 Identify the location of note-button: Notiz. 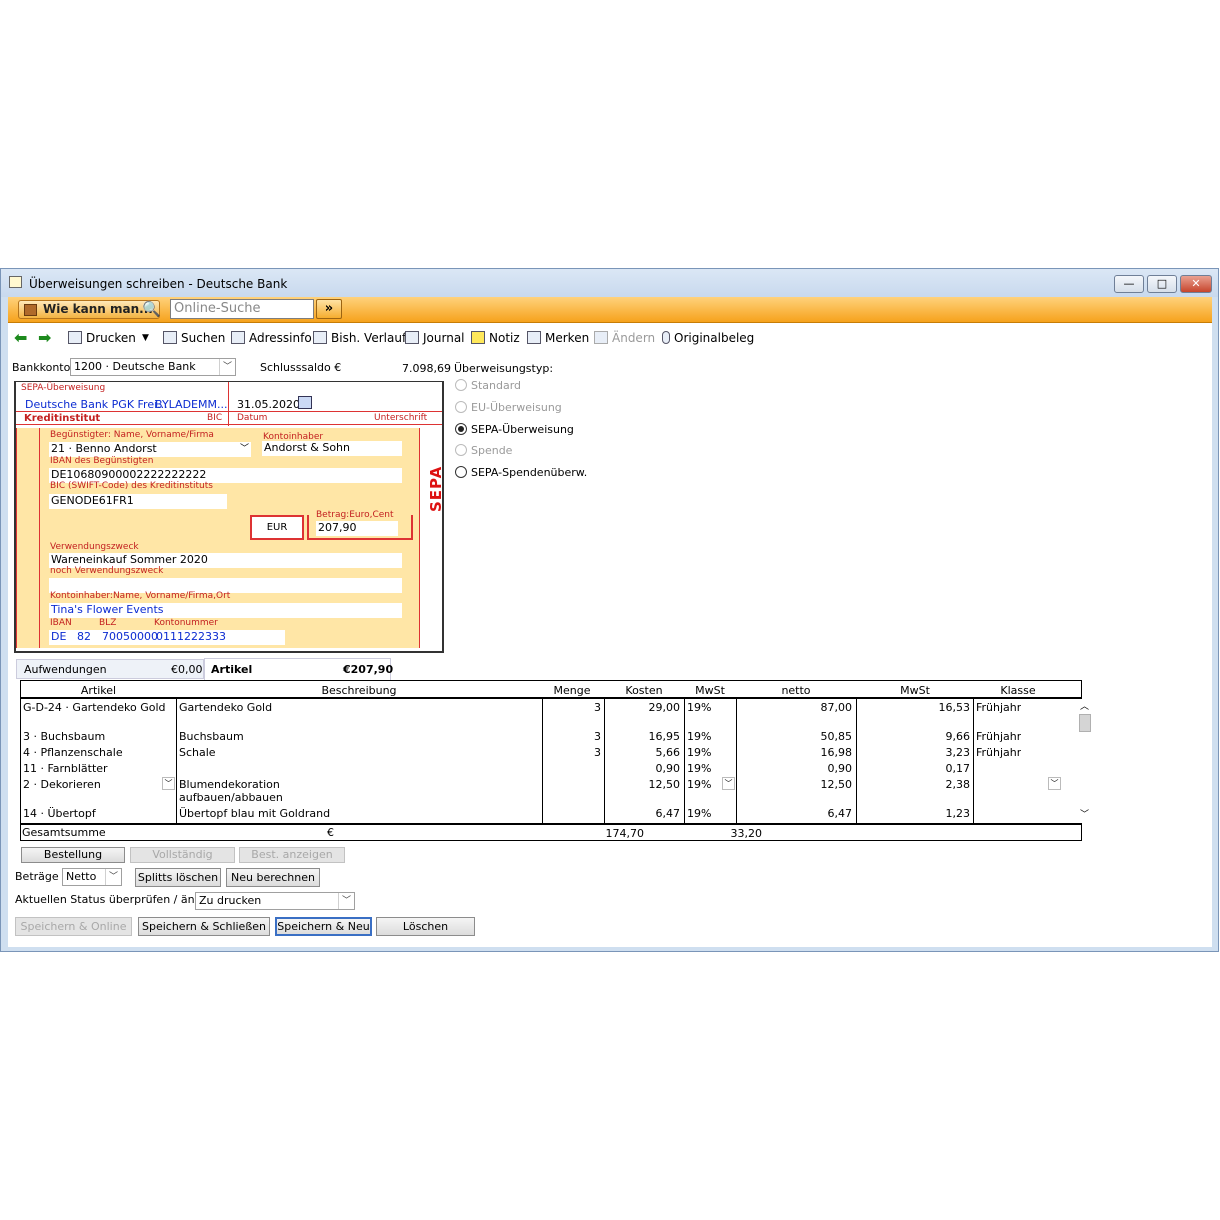
(495, 338).